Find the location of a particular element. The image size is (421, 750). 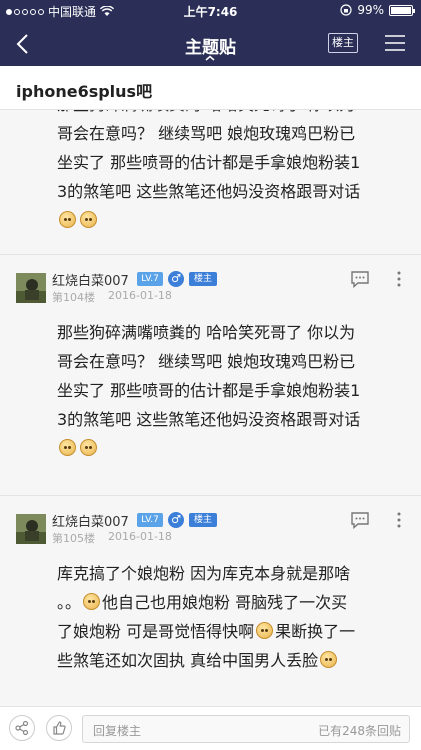

only-owner-button: 楼主 is located at coordinates (343, 43).